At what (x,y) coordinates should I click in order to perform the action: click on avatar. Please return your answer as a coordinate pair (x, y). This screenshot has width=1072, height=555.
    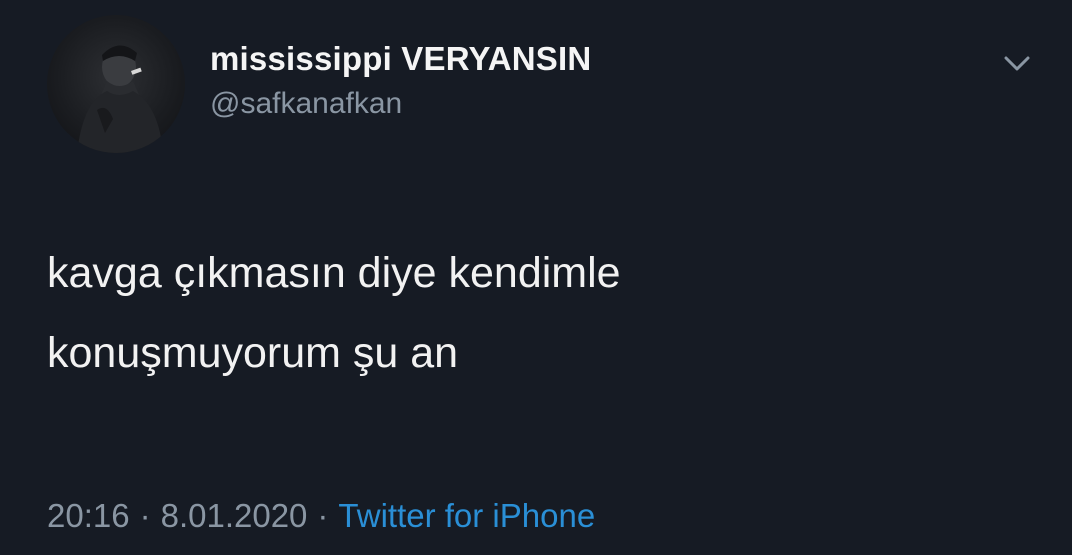
    Looking at the image, I should click on (116, 84).